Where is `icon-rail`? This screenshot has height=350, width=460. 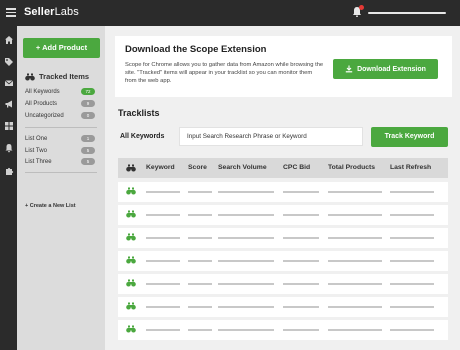 icon-rail is located at coordinates (8, 188).